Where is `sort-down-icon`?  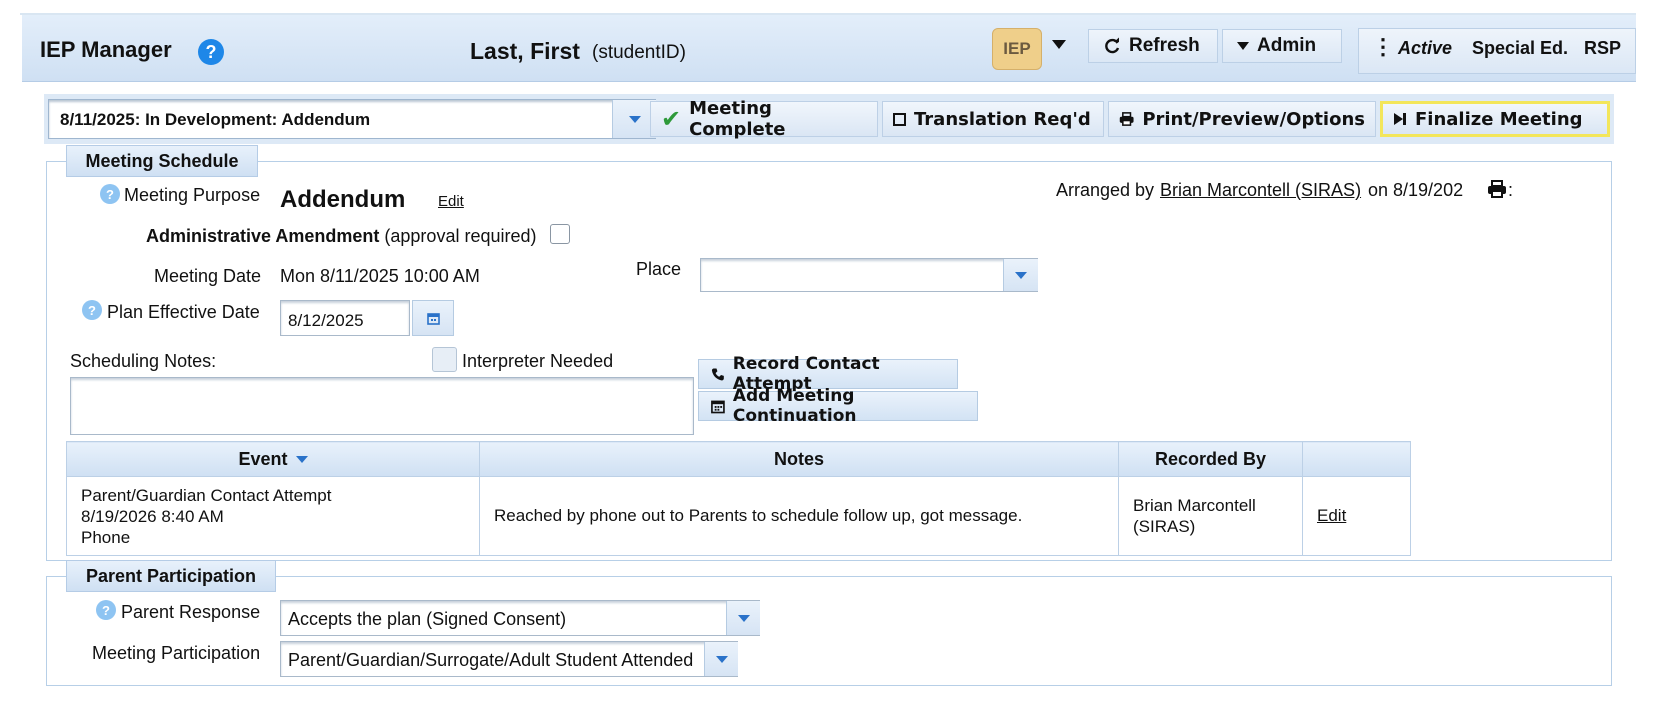
sort-down-icon is located at coordinates (301, 460).